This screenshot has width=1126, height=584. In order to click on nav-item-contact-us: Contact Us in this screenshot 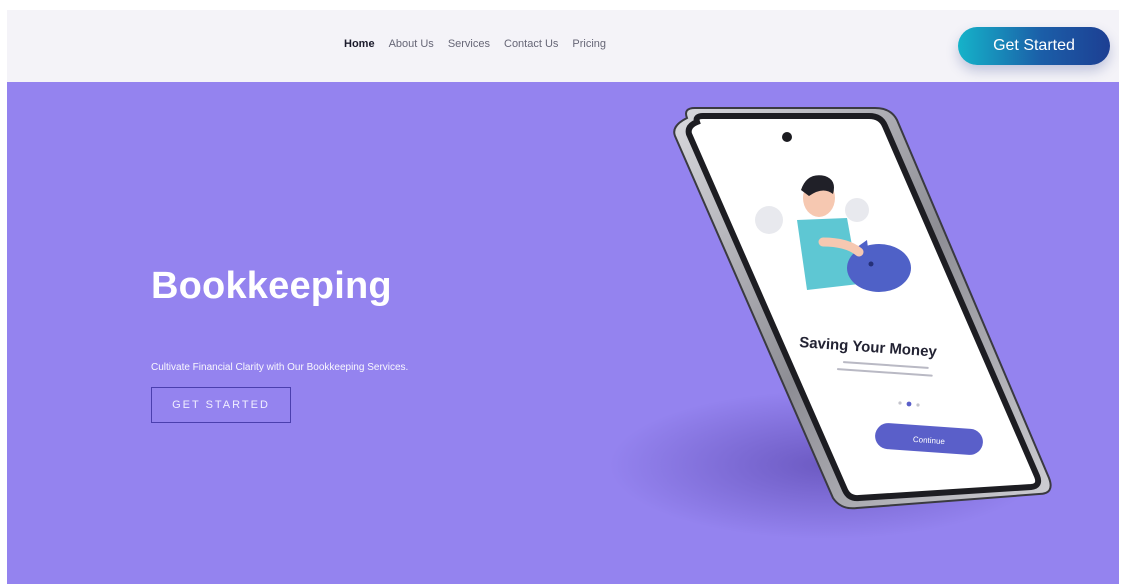, I will do `click(531, 44)`.